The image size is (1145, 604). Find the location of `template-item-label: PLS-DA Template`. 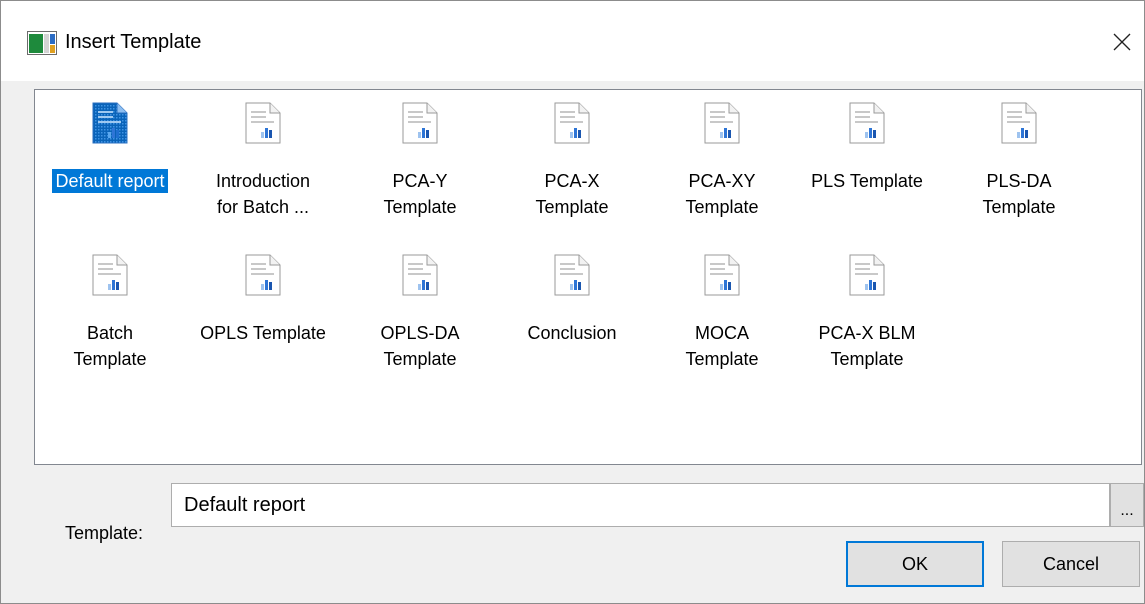

template-item-label: PLS-DA Template is located at coordinates (1019, 194).